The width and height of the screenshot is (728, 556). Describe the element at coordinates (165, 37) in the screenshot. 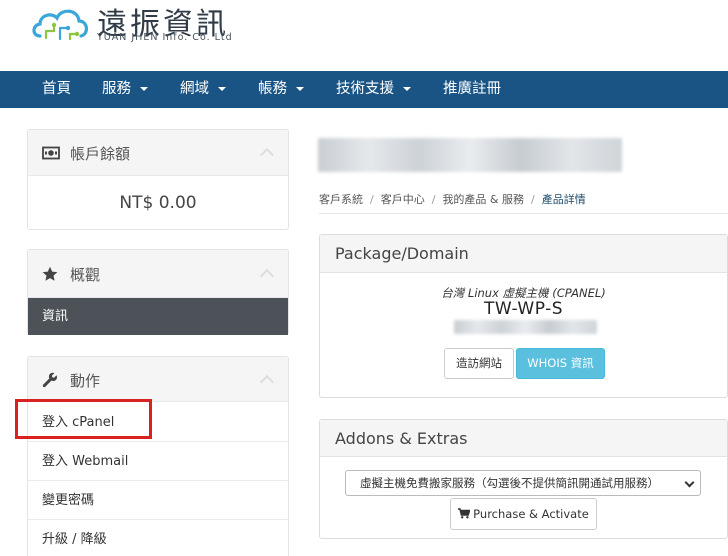

I see `logo-subtitle: YUAN JHEN Info. Co. Ltd` at that location.